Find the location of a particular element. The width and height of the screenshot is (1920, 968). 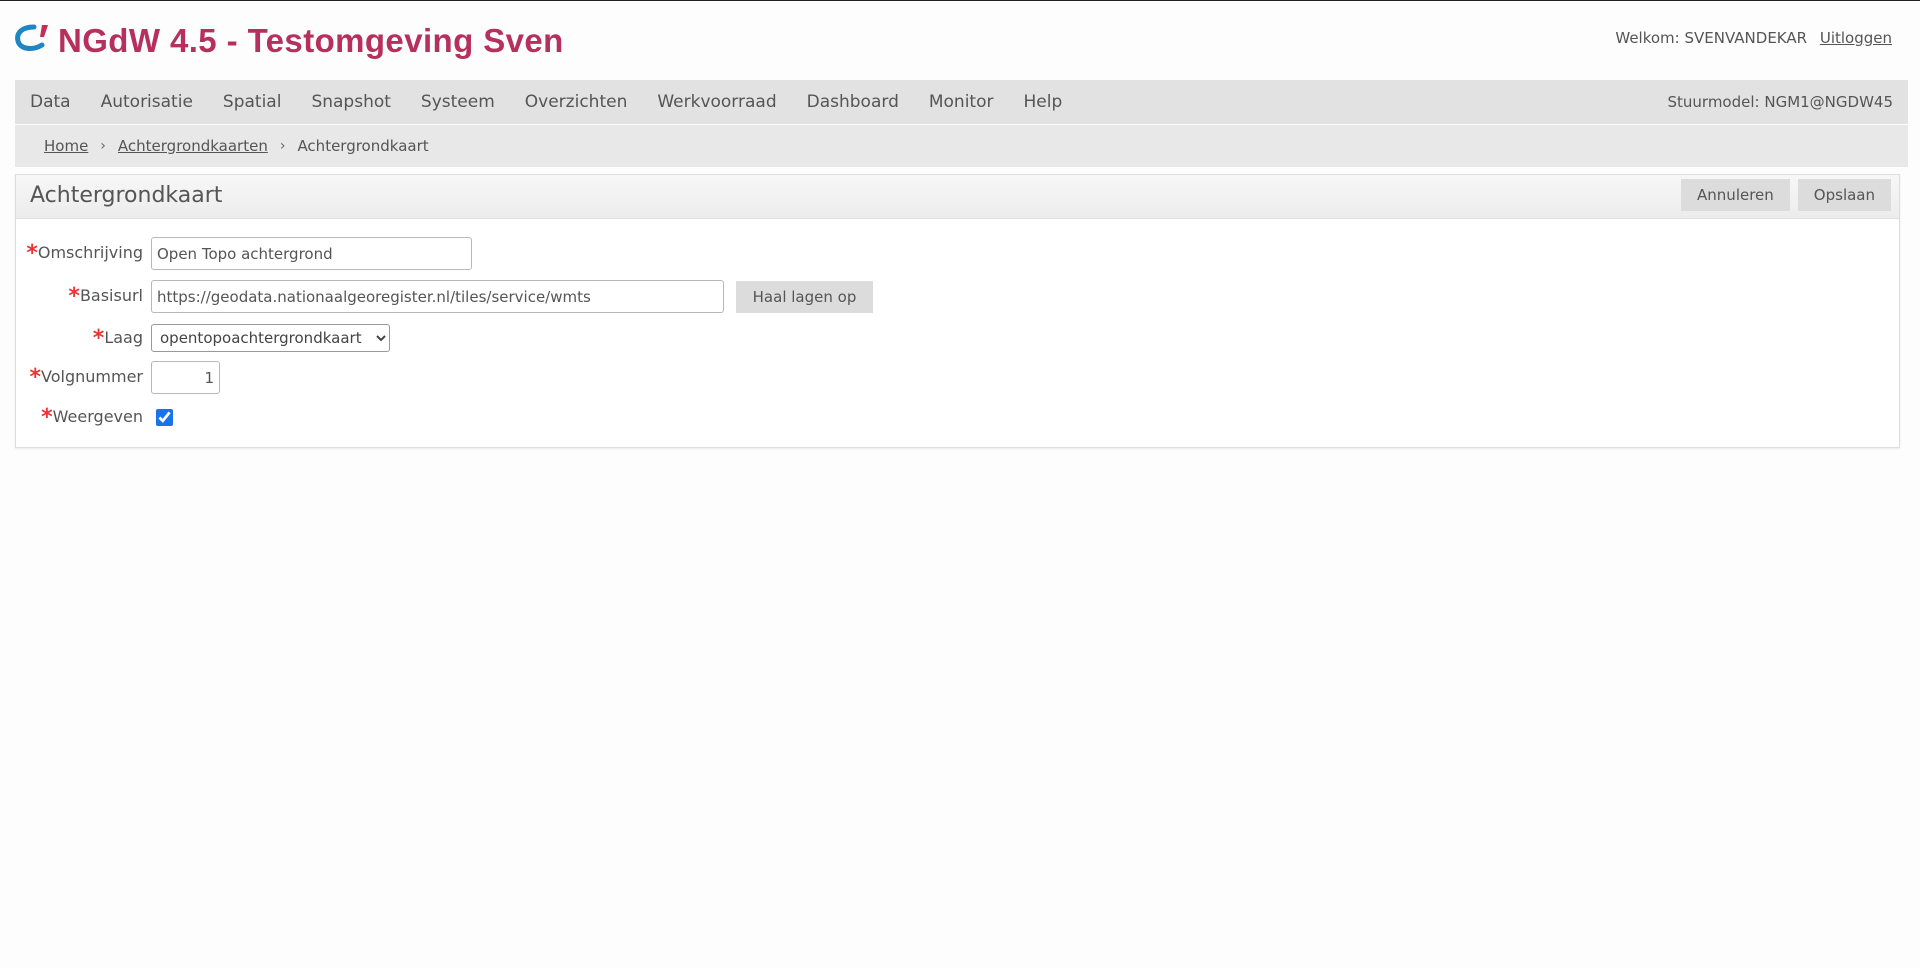

volgnummer-input is located at coordinates (185, 377).